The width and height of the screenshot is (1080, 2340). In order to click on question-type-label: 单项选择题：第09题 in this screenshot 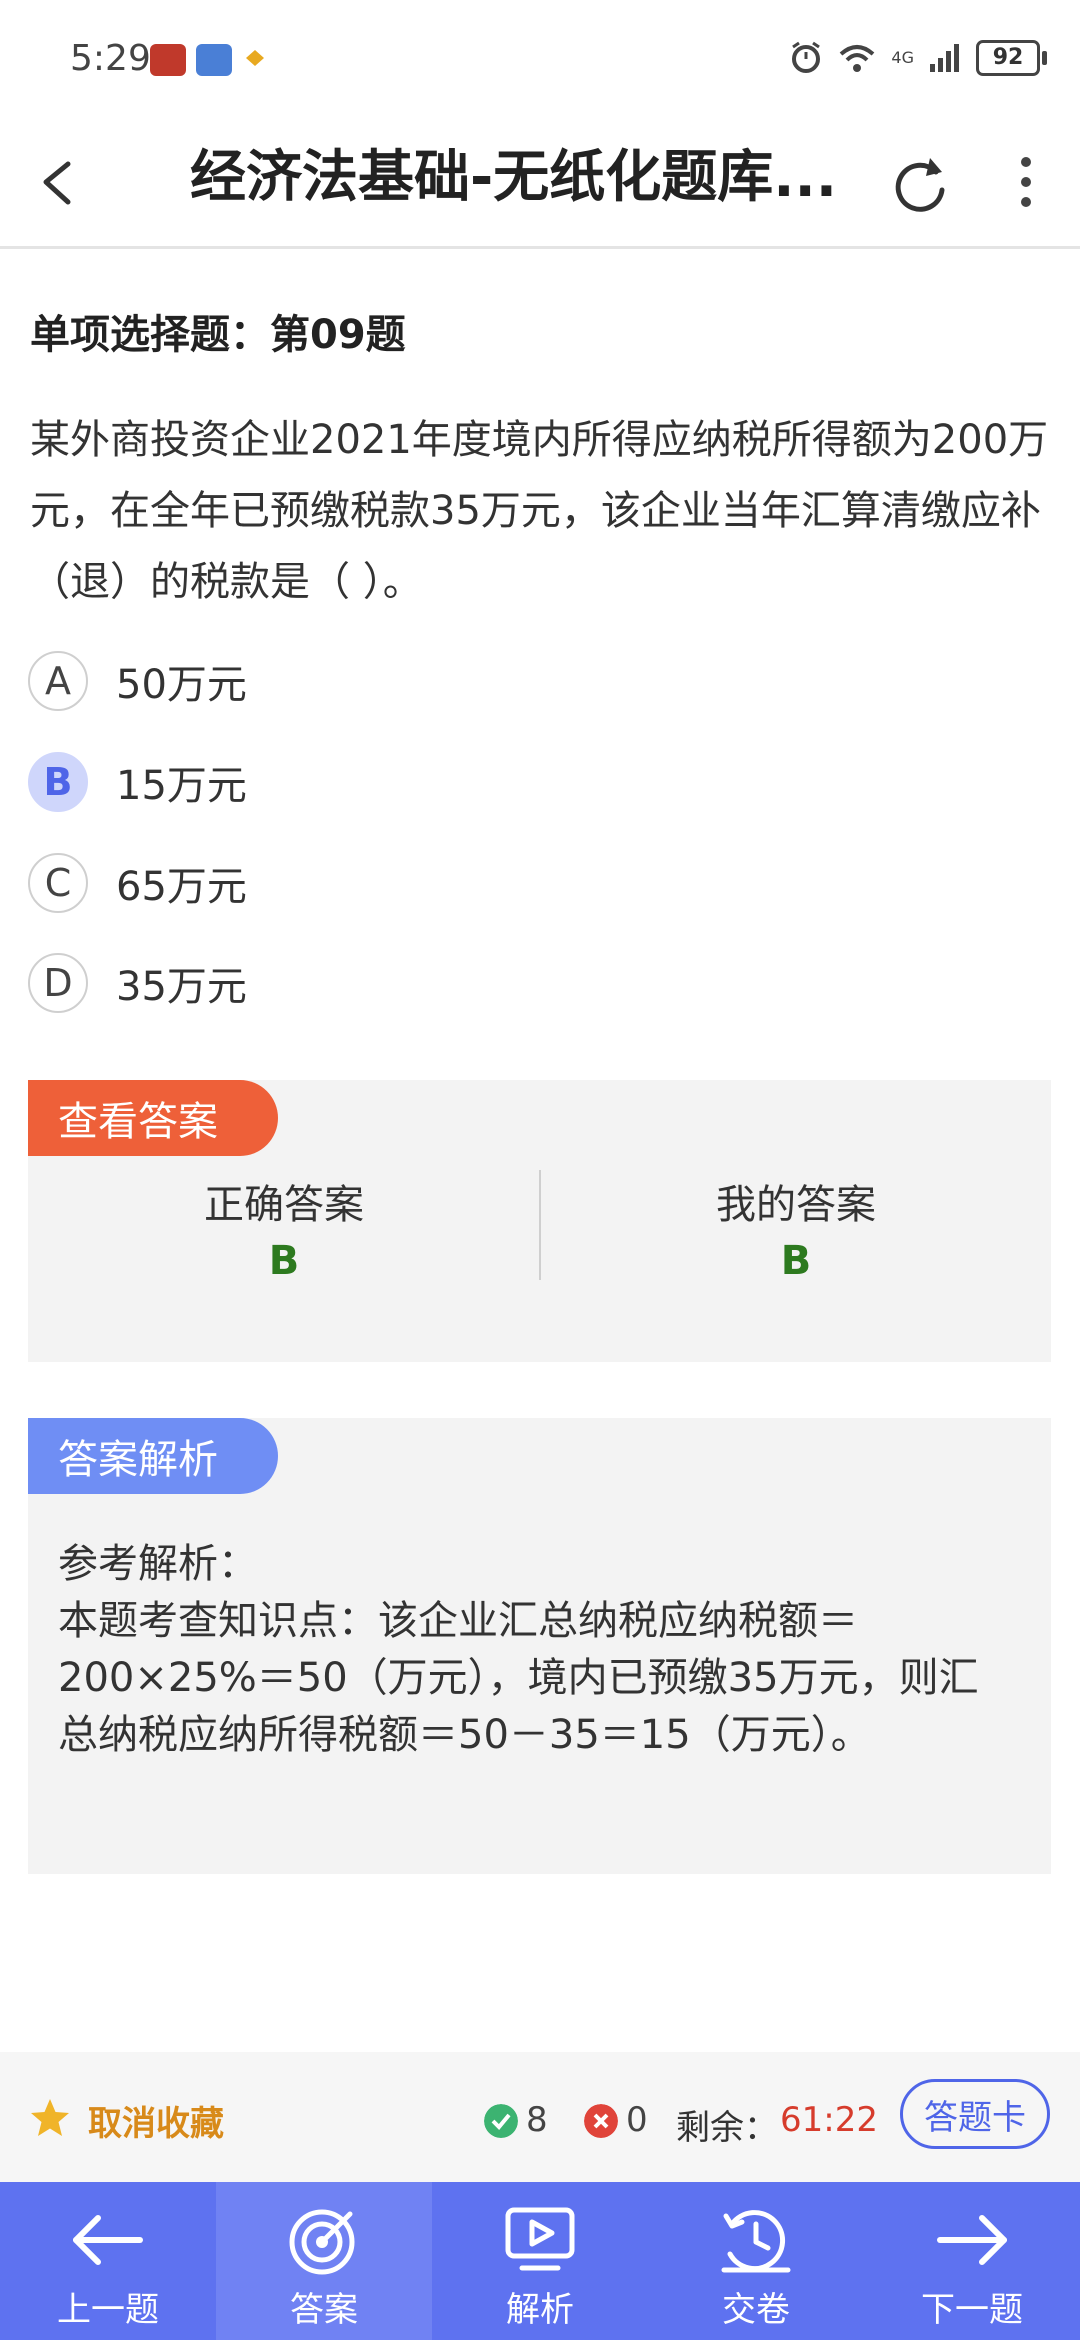, I will do `click(218, 335)`.